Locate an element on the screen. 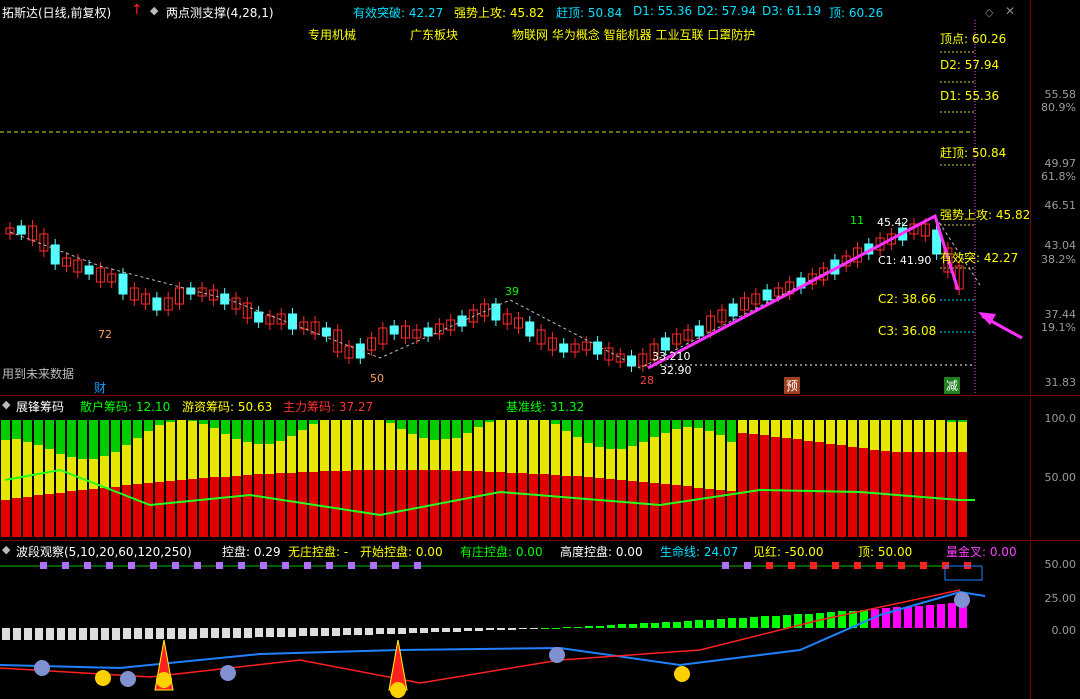  chips-title: 展锋筹码 is located at coordinates (40, 406).